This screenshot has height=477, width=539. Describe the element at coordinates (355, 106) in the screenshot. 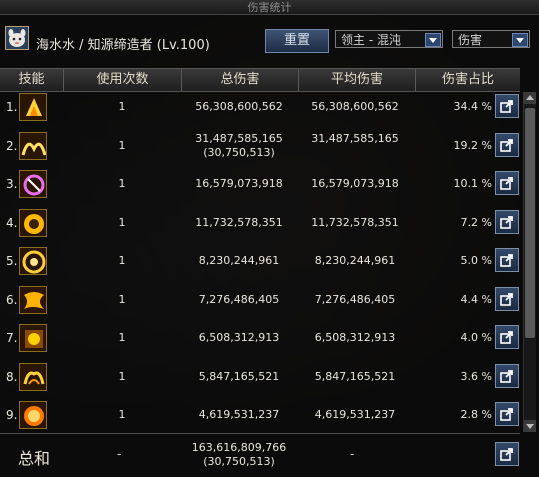

I see `row-avg: 56,308,600,562` at that location.